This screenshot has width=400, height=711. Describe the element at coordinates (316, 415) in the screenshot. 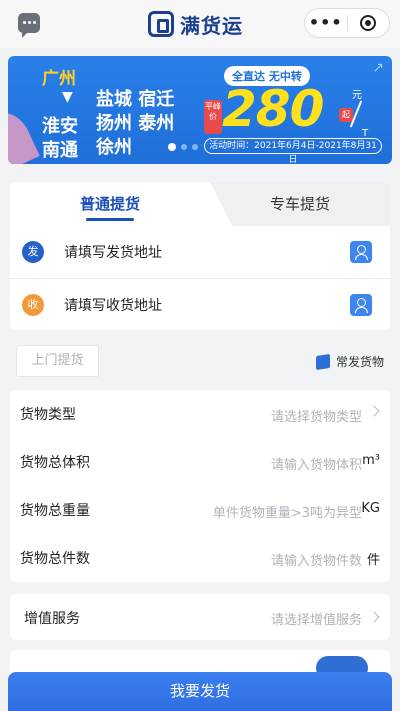

I see `cargo-type-select: 请选择货物类型` at that location.